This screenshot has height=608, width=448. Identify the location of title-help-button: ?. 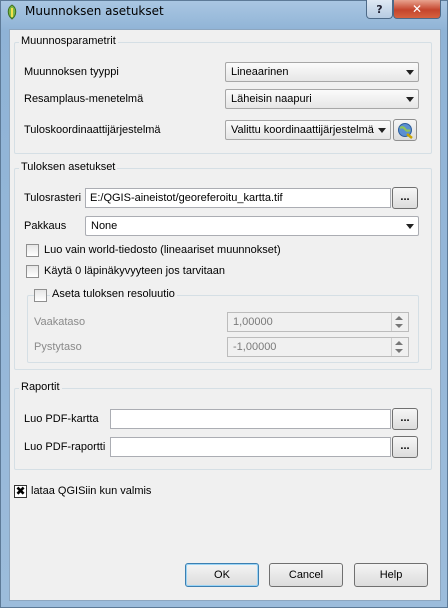
(379, 9).